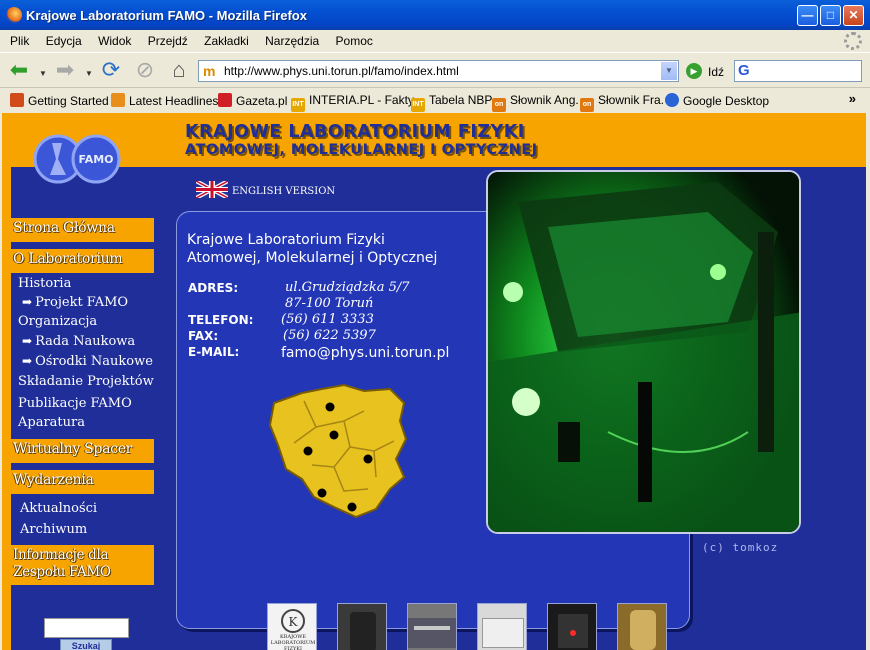 The height and width of the screenshot is (650, 870). I want to click on site-title-line1: KRAJOWE LABORATORIUM FIZYKI, so click(355, 132).